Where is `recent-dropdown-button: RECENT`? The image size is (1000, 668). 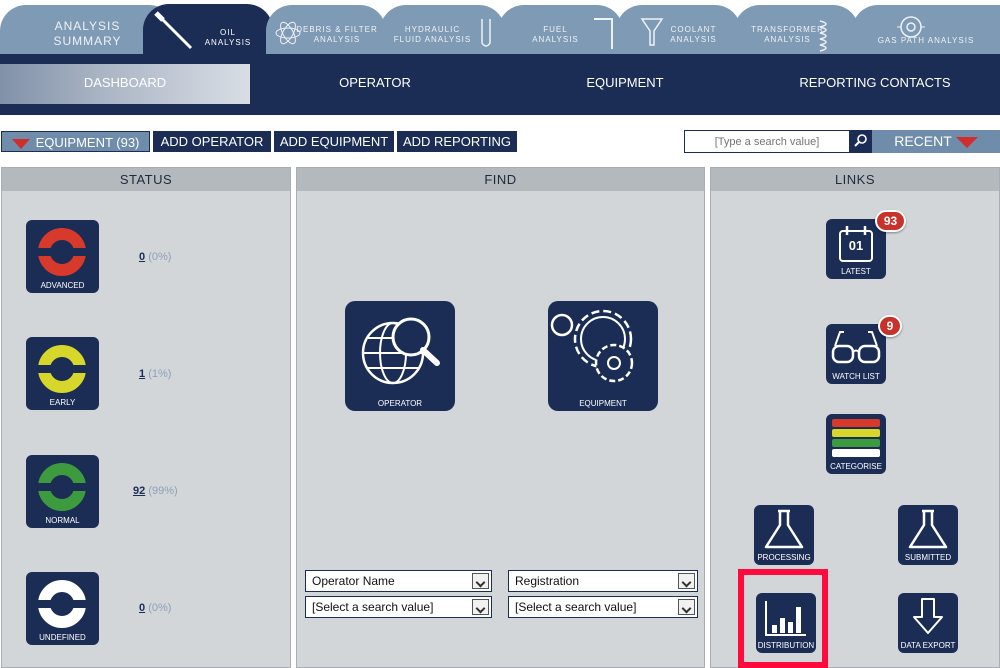 recent-dropdown-button: RECENT is located at coordinates (936, 141).